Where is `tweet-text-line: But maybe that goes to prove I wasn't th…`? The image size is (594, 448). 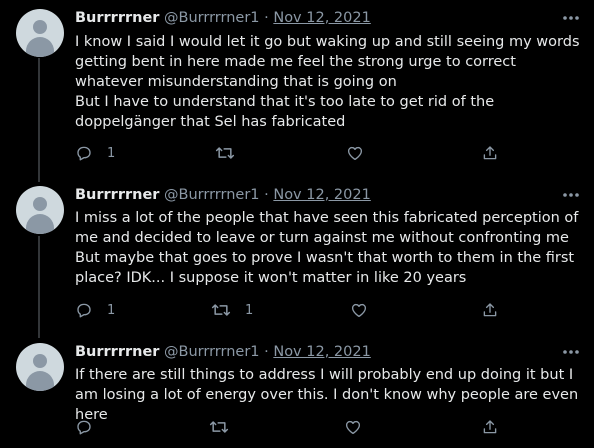 tweet-text-line: But maybe that goes to prove I wasn't th… is located at coordinates (325, 268).